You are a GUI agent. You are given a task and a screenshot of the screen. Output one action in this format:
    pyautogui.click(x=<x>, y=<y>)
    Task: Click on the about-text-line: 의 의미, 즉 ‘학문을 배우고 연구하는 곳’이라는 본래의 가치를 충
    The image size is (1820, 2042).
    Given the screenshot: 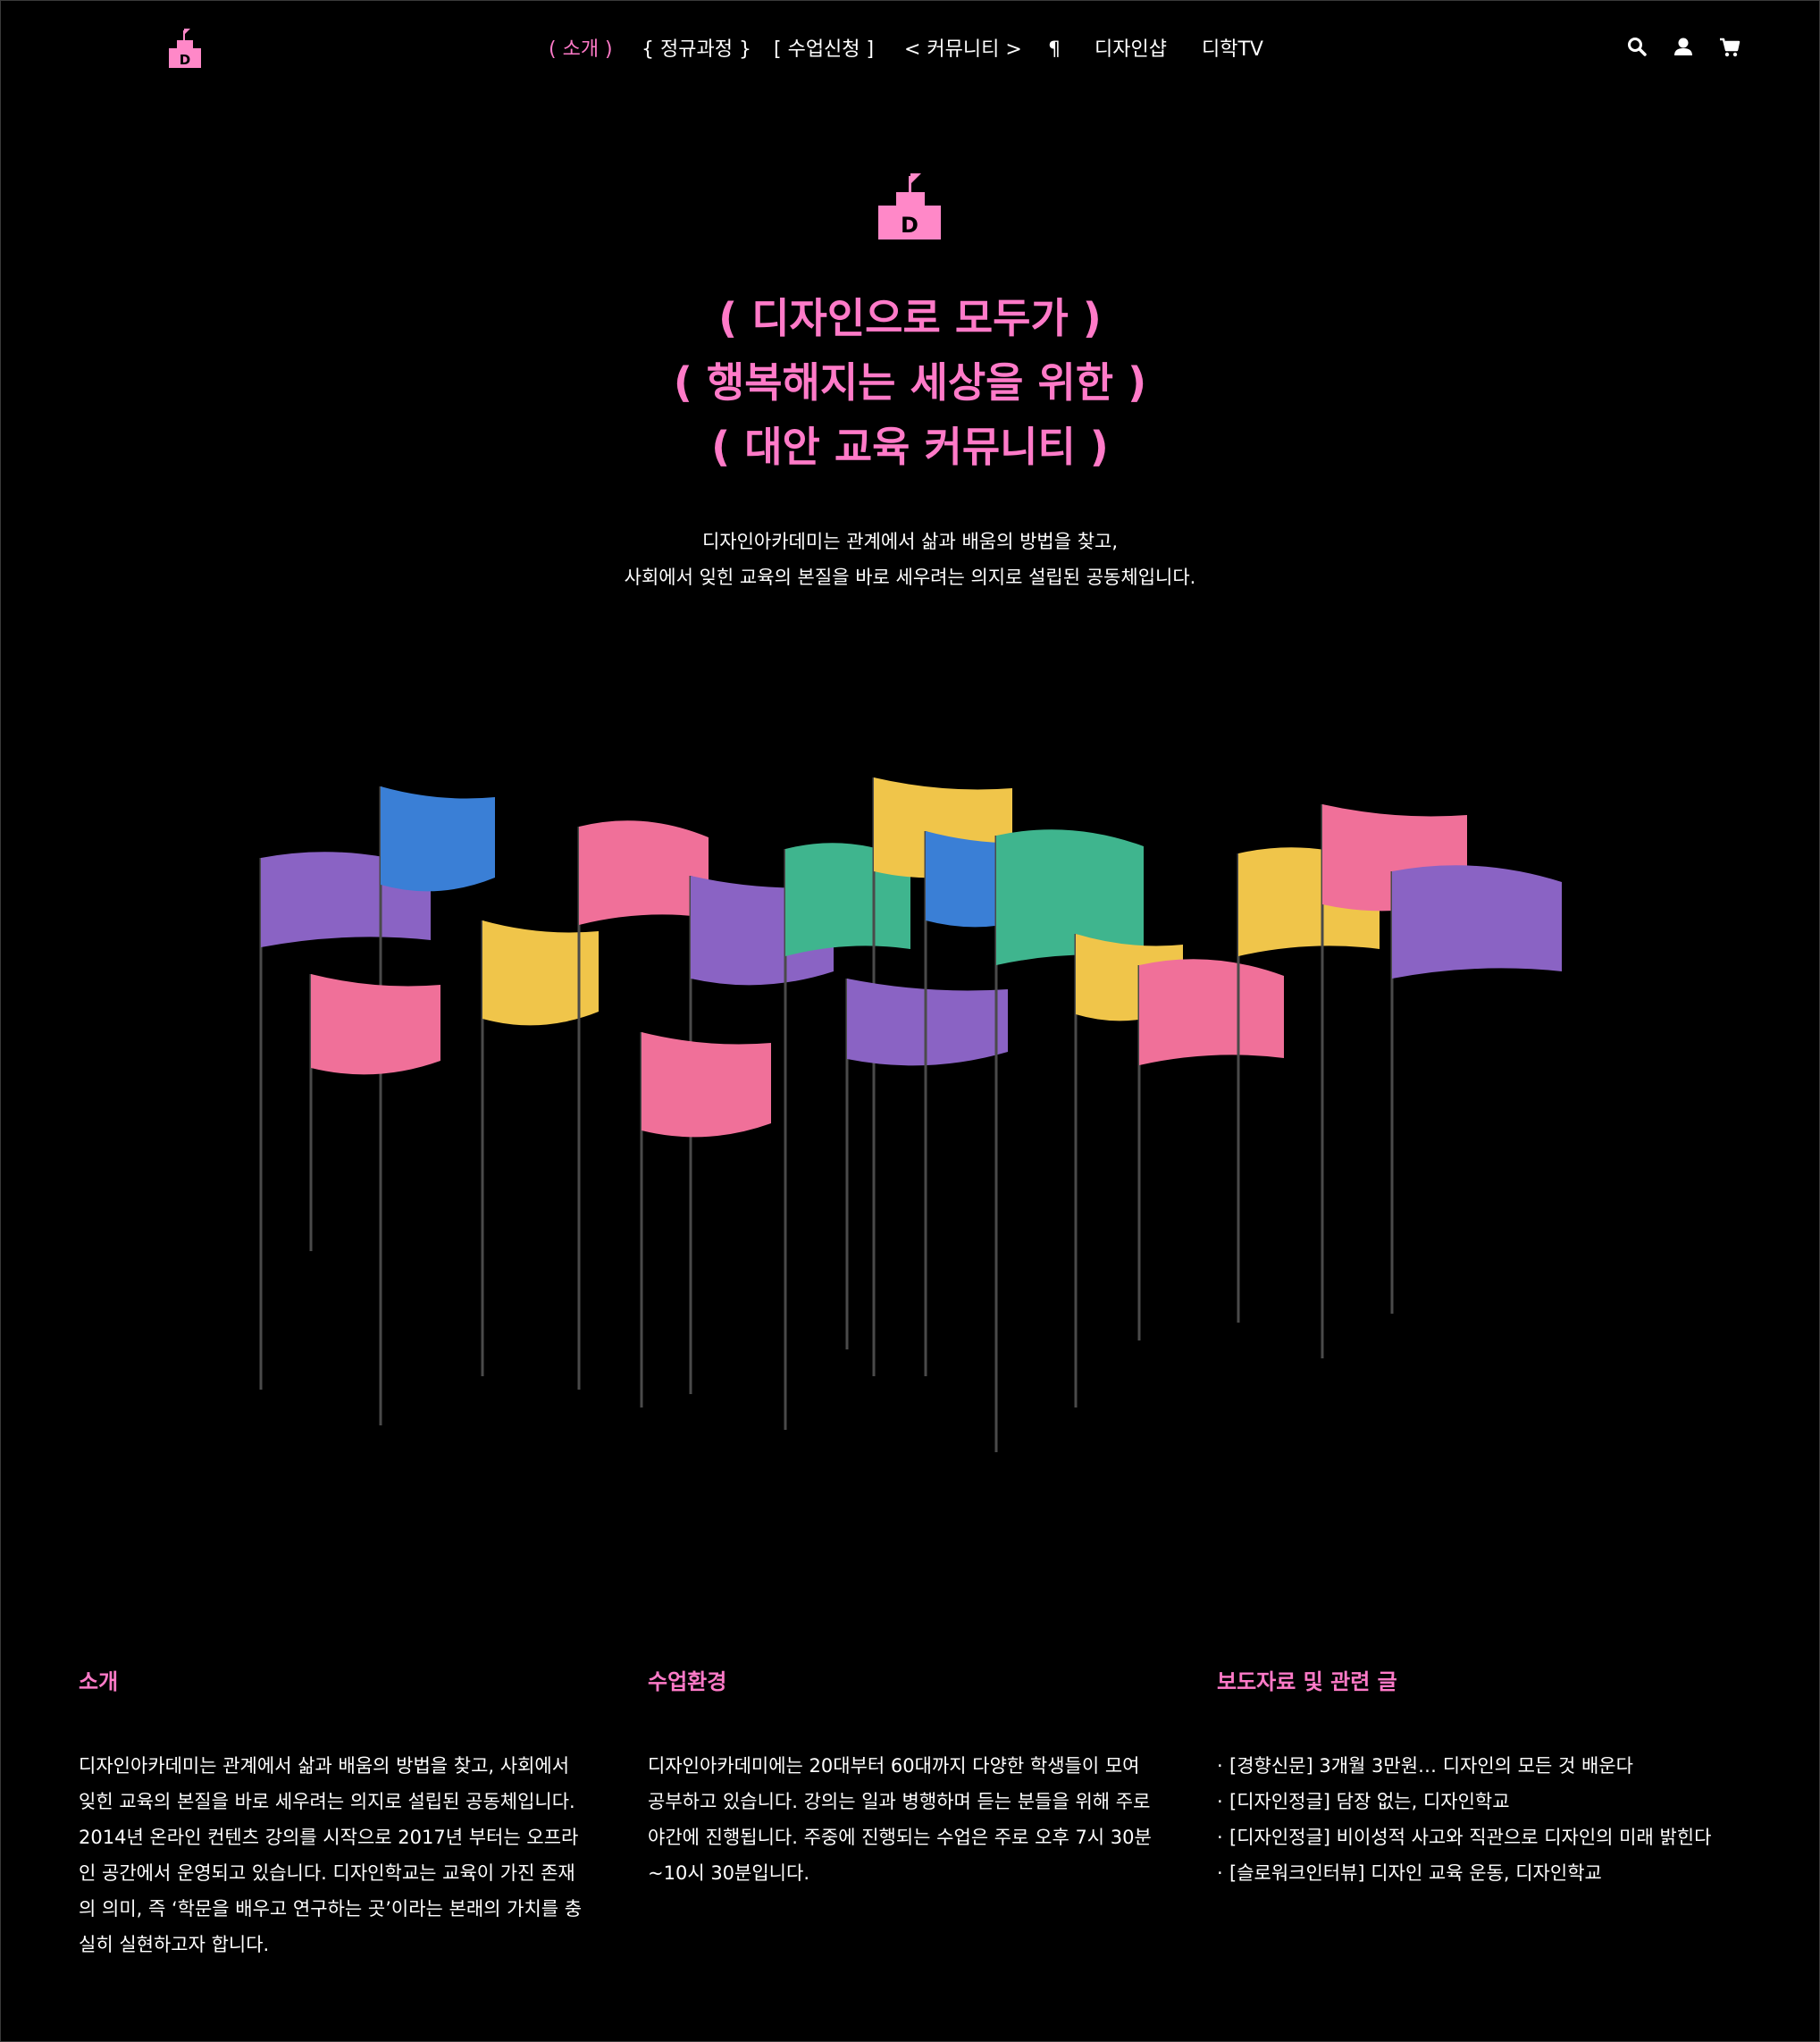 What is the action you would take?
    pyautogui.click(x=331, y=1909)
    